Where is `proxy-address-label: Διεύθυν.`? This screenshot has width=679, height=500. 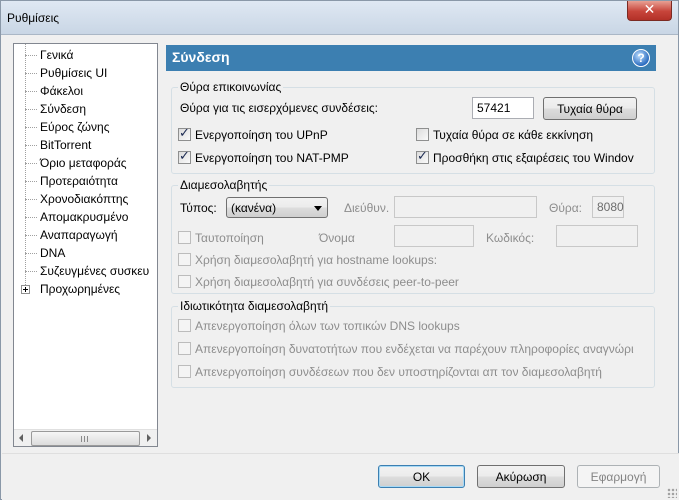
proxy-address-label: Διεύθυν. is located at coordinates (367, 208).